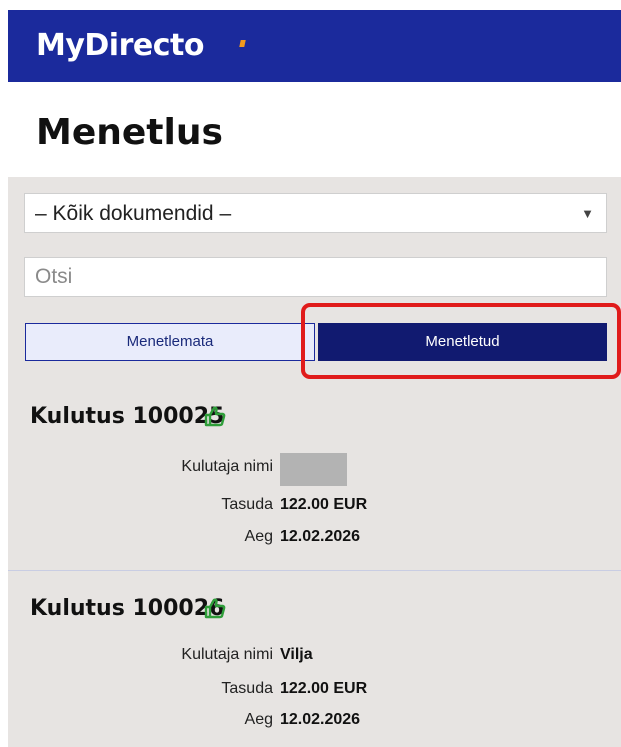  I want to click on record-title: Kulutus 100025, so click(127, 416).